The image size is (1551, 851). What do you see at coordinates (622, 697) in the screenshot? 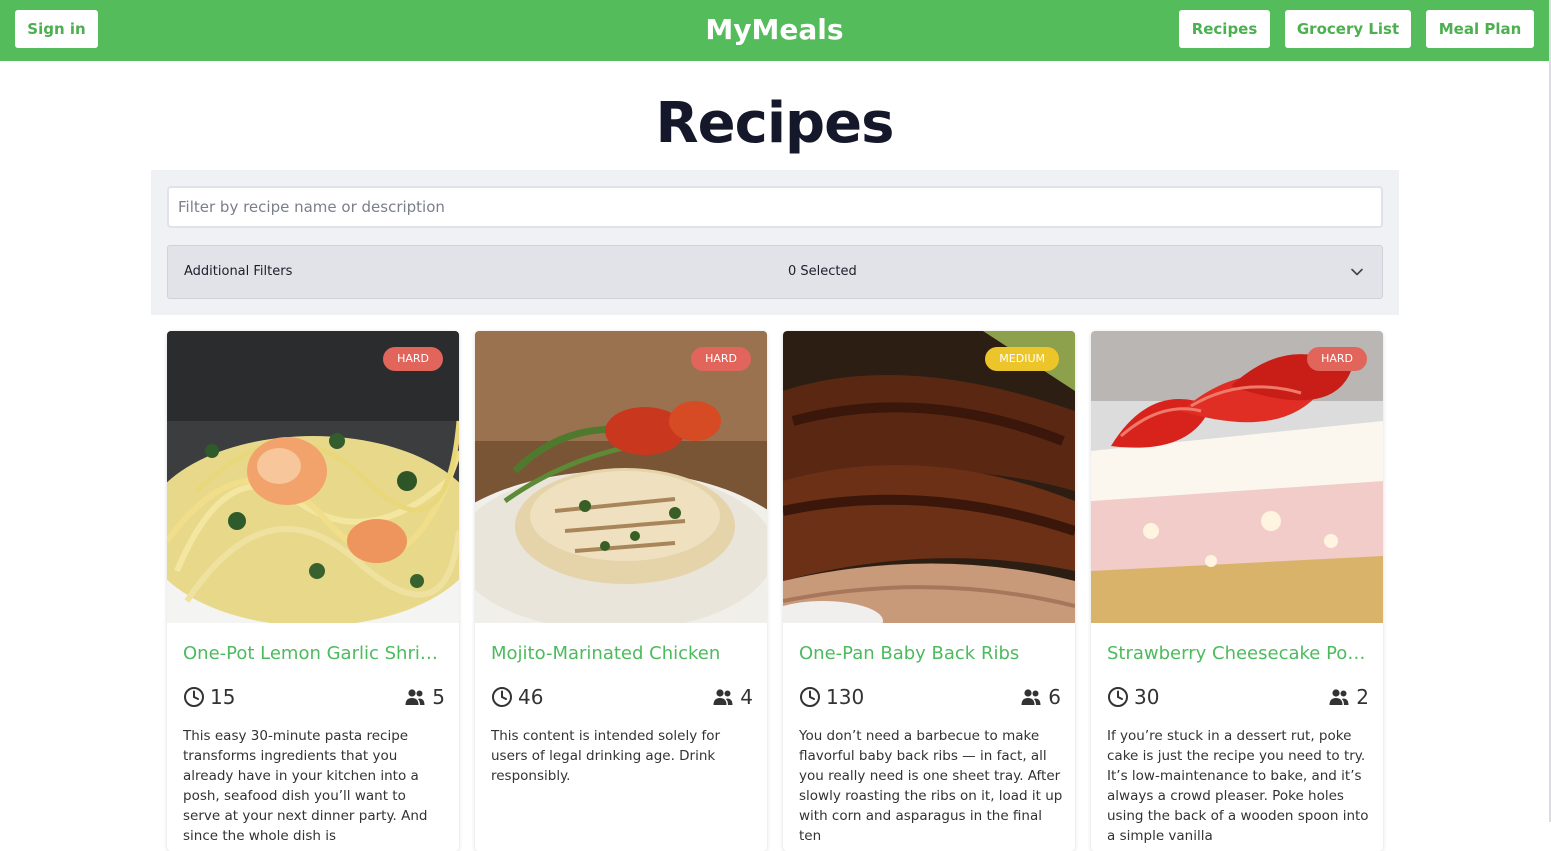
I see `recipe-meta: 46 4` at bounding box center [622, 697].